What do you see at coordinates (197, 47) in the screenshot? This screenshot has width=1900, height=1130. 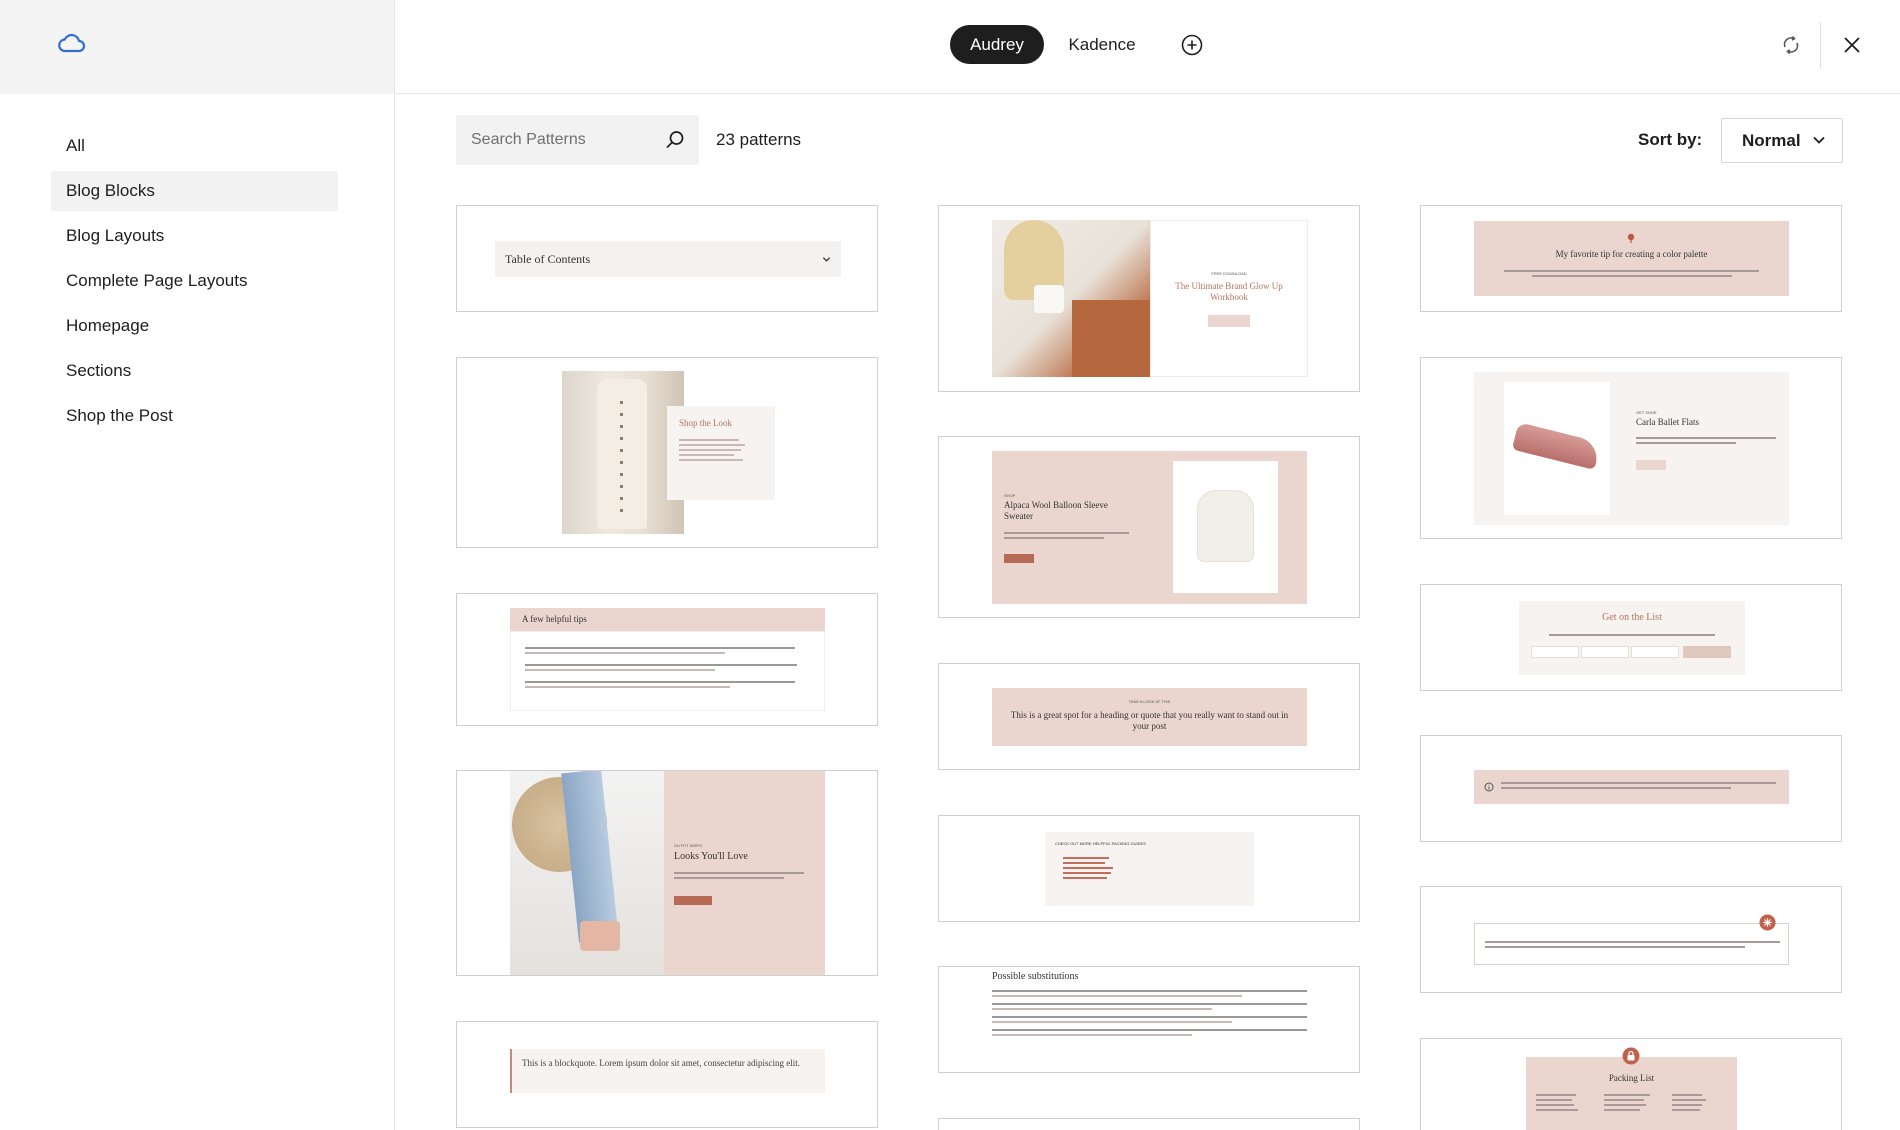 I see `sidebar-header` at bounding box center [197, 47].